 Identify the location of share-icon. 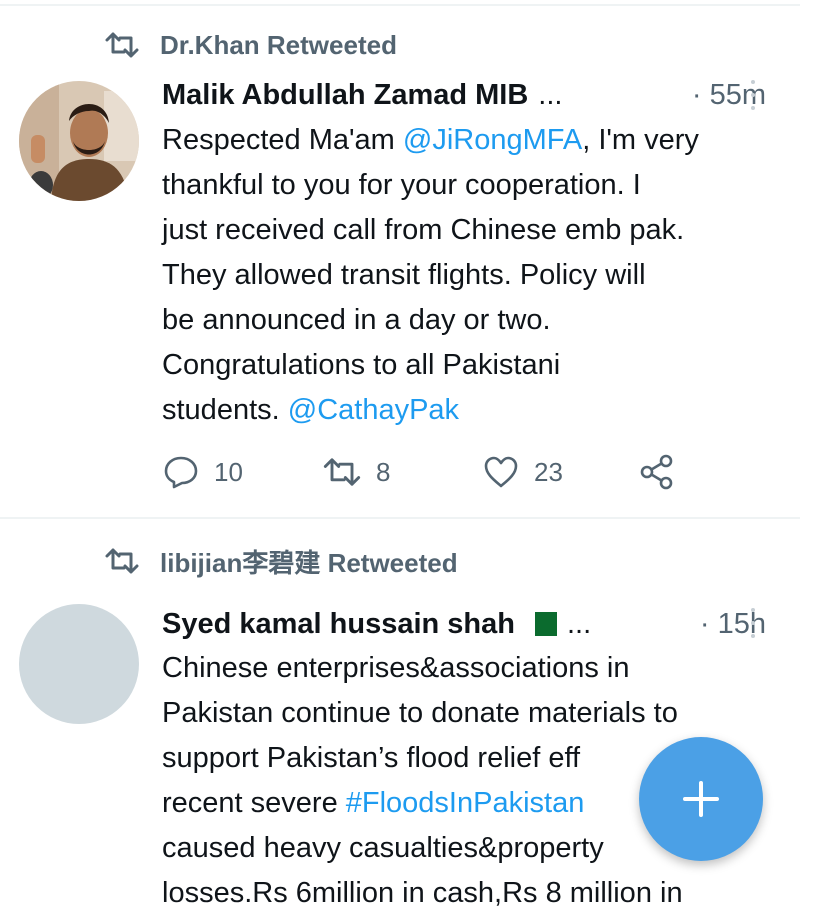
(656, 472).